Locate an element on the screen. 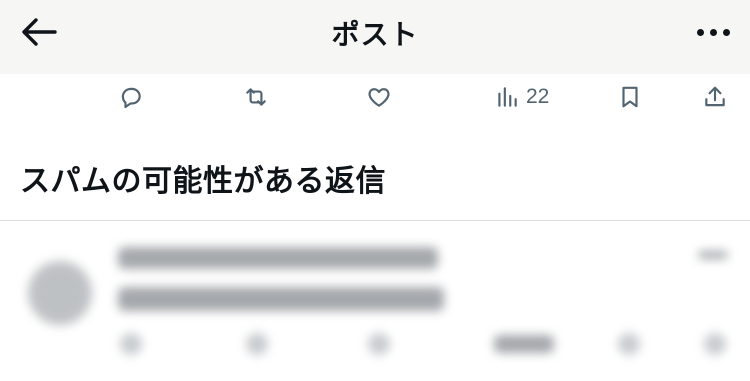 The height and width of the screenshot is (381, 750). more-horizontal-icon is located at coordinates (700, 32).